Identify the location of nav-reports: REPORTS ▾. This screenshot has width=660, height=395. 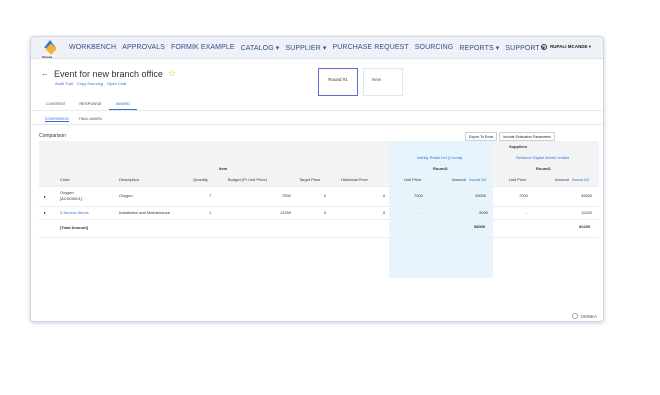
(479, 48).